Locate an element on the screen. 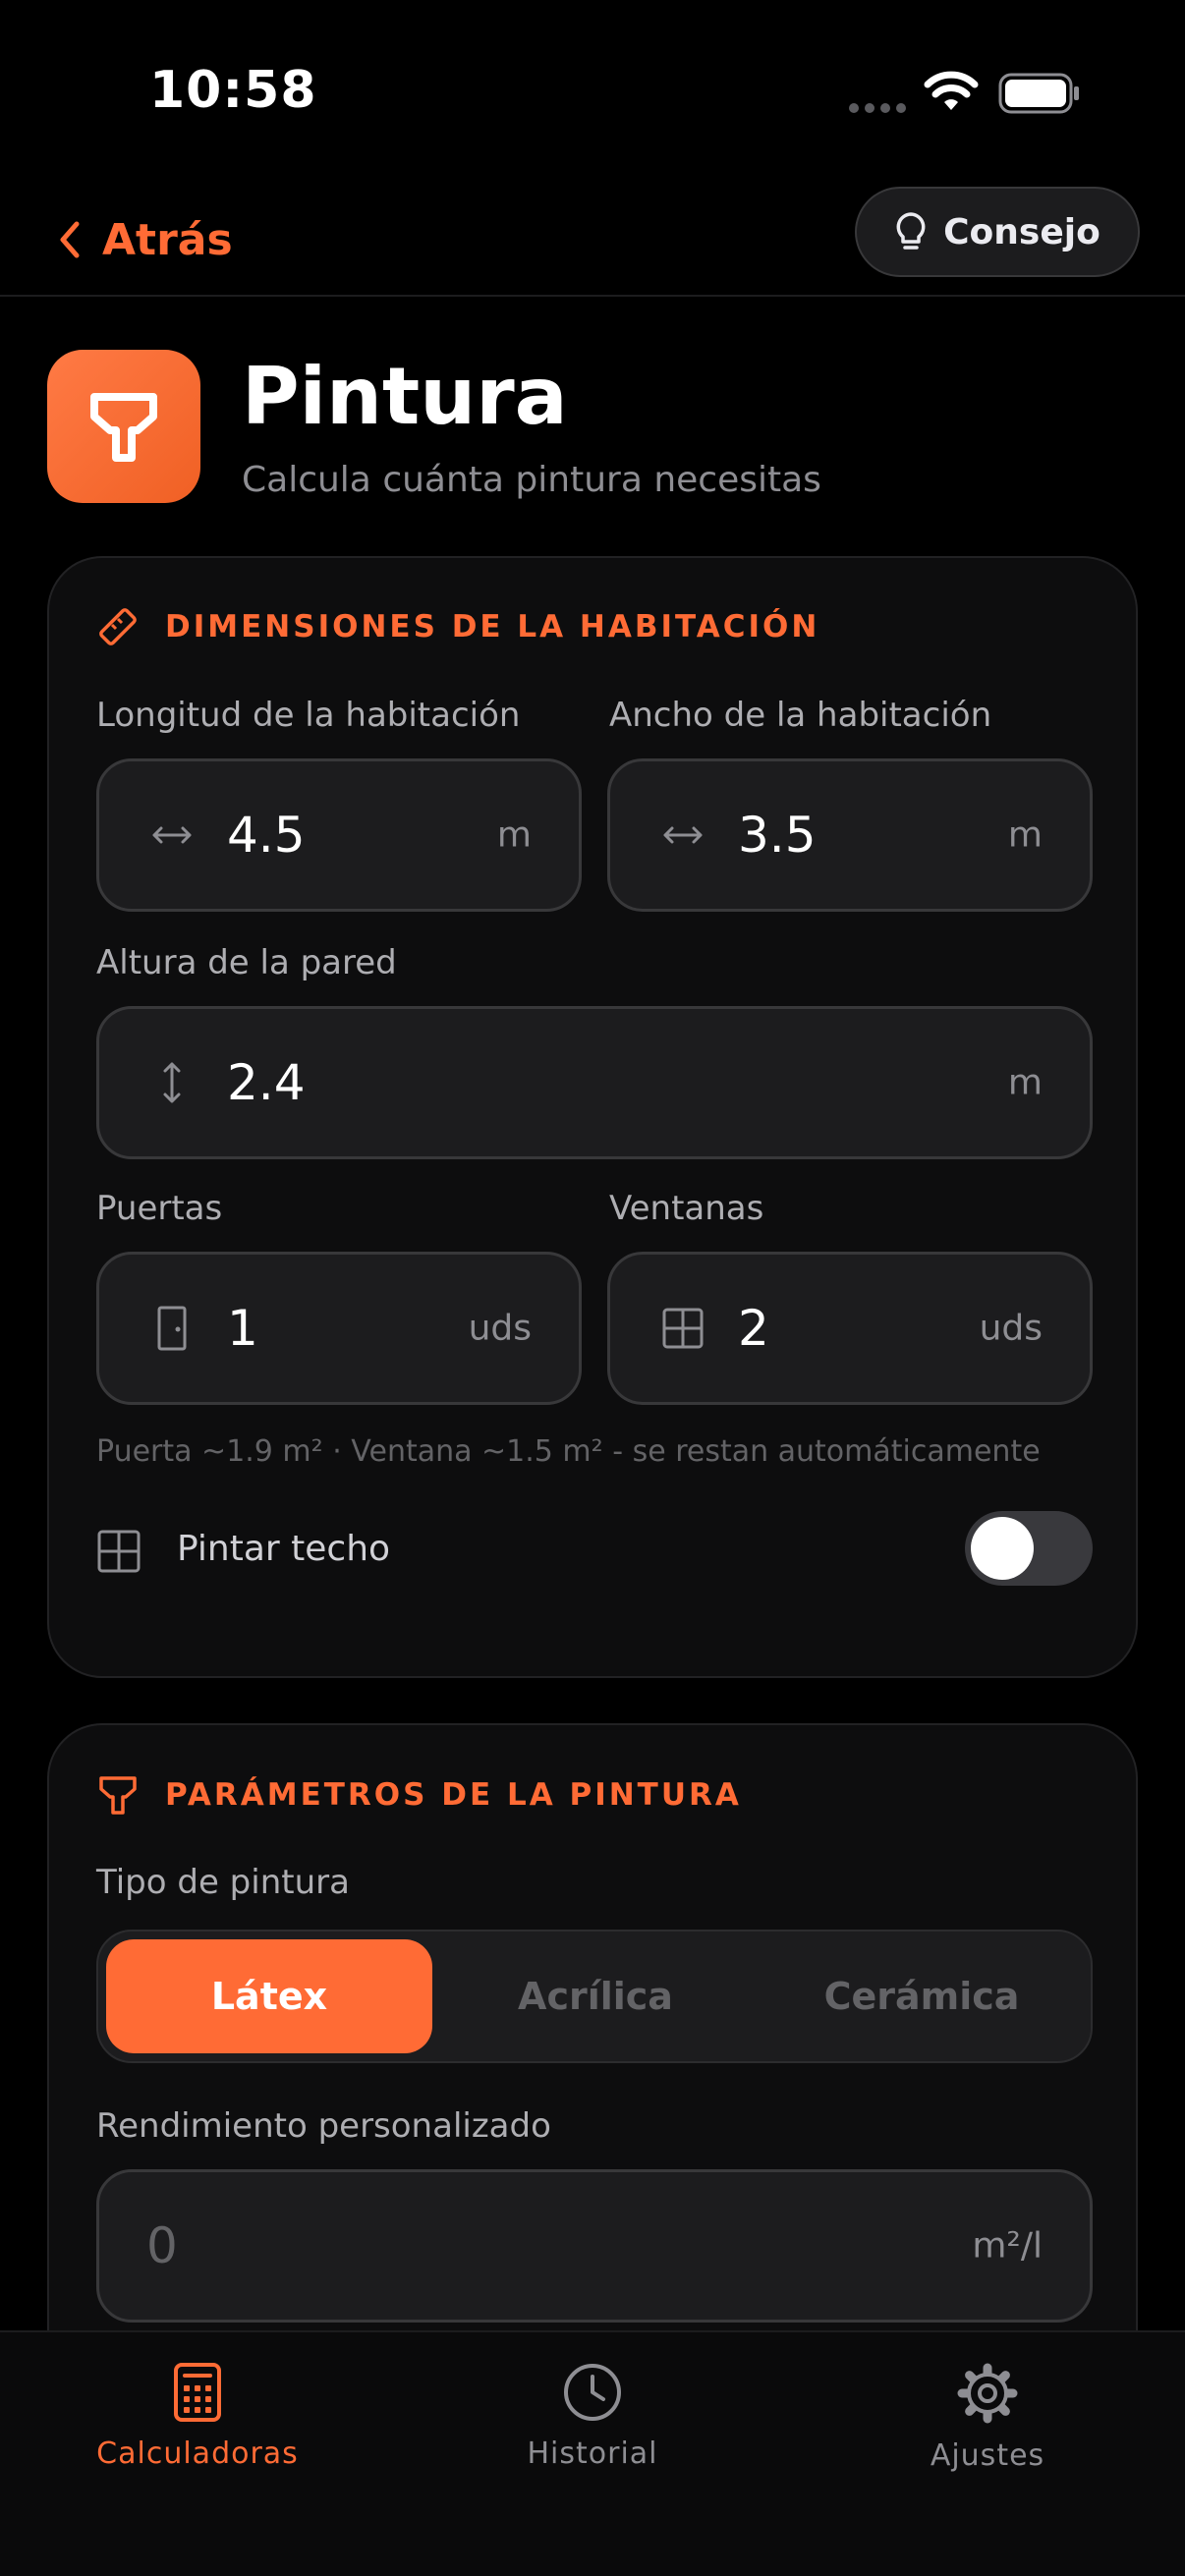  paint-type-option-acrylic: Acrílica is located at coordinates (596, 1996).